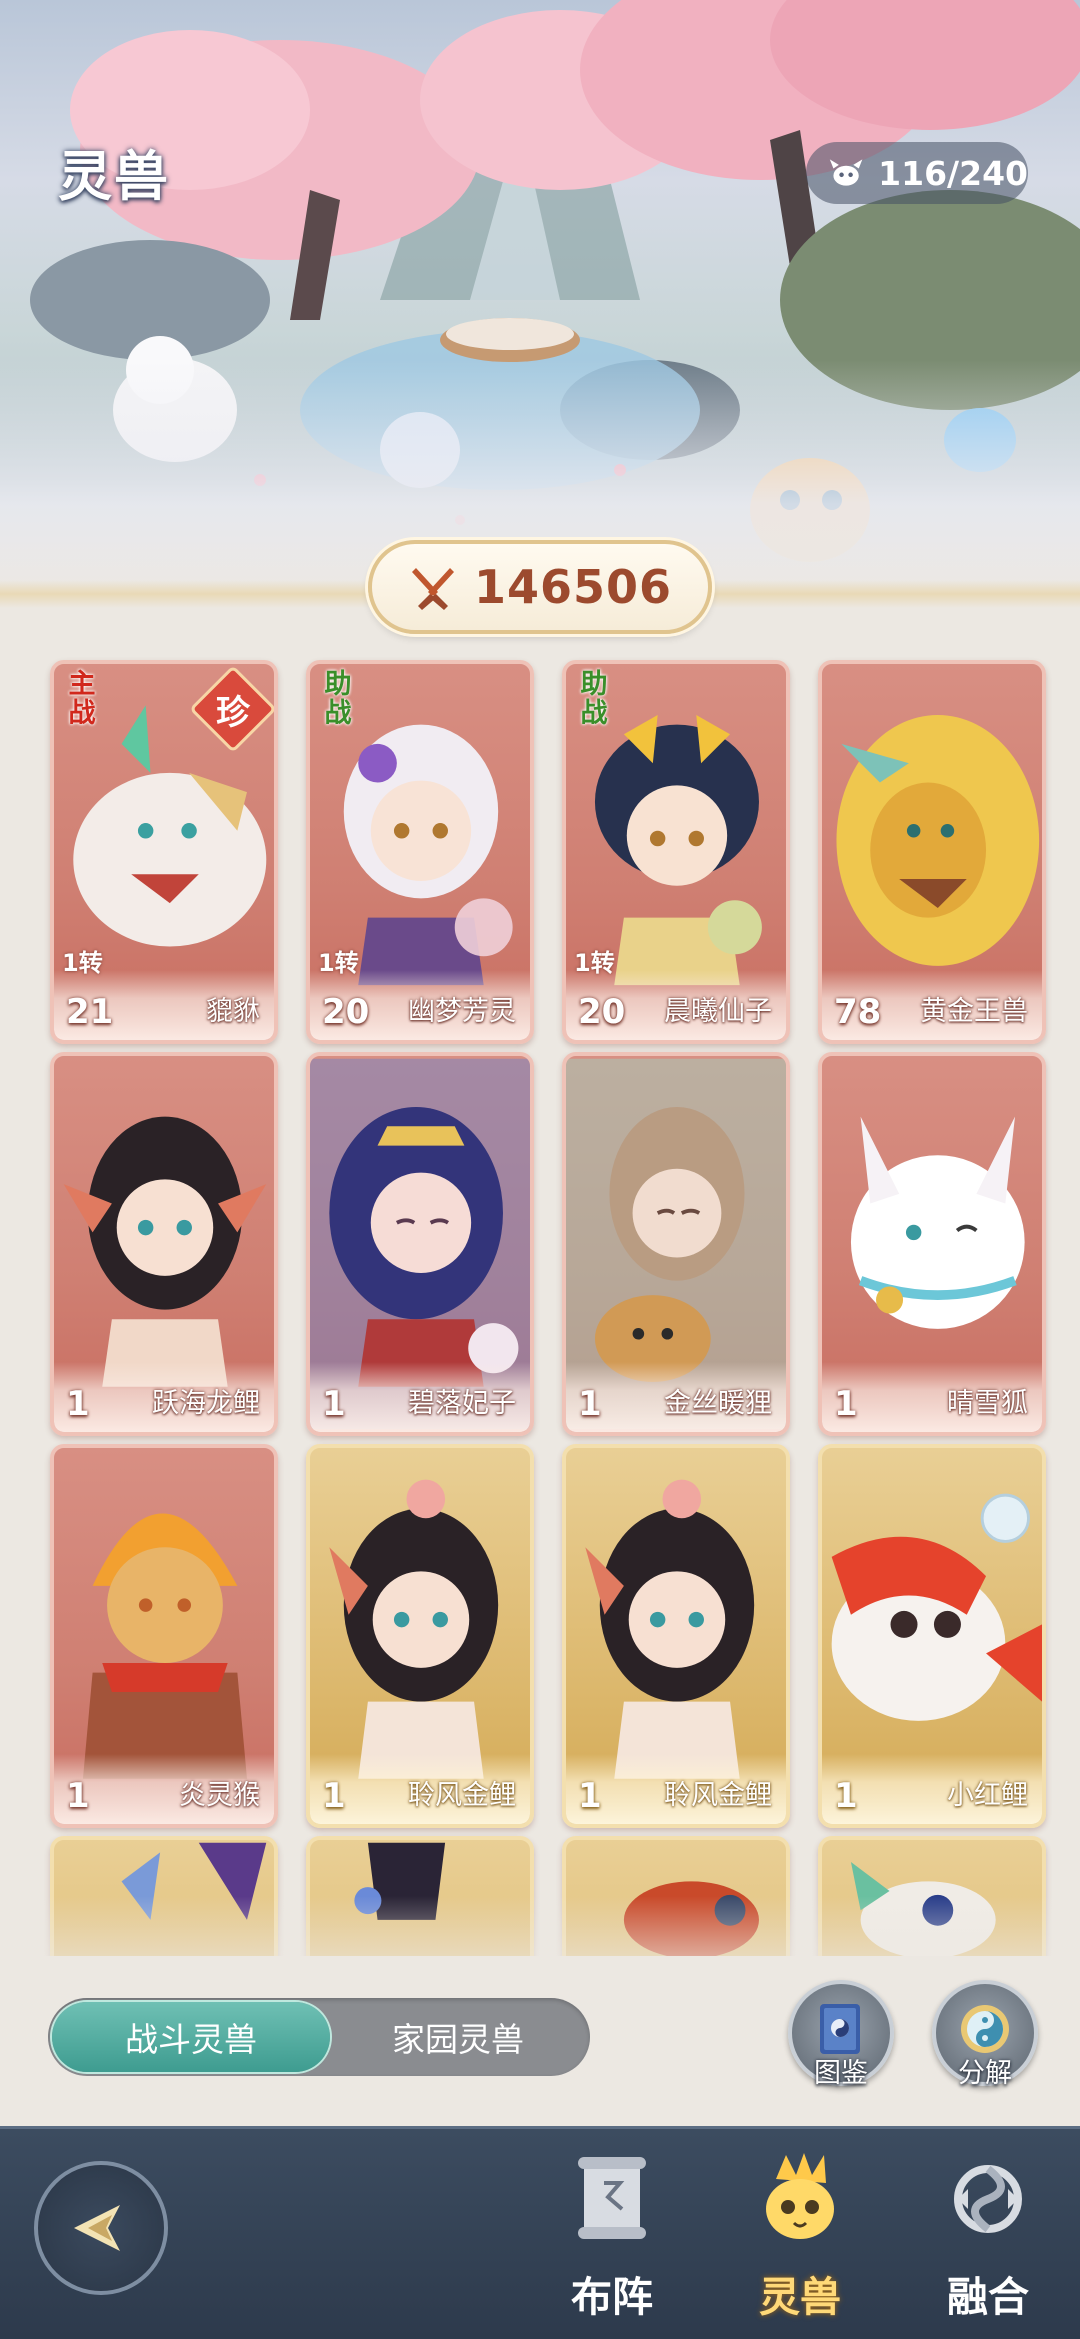 This screenshot has height=2339, width=1080. What do you see at coordinates (987, 1403) in the screenshot?
I see `beast-name: 晴雪狐` at bounding box center [987, 1403].